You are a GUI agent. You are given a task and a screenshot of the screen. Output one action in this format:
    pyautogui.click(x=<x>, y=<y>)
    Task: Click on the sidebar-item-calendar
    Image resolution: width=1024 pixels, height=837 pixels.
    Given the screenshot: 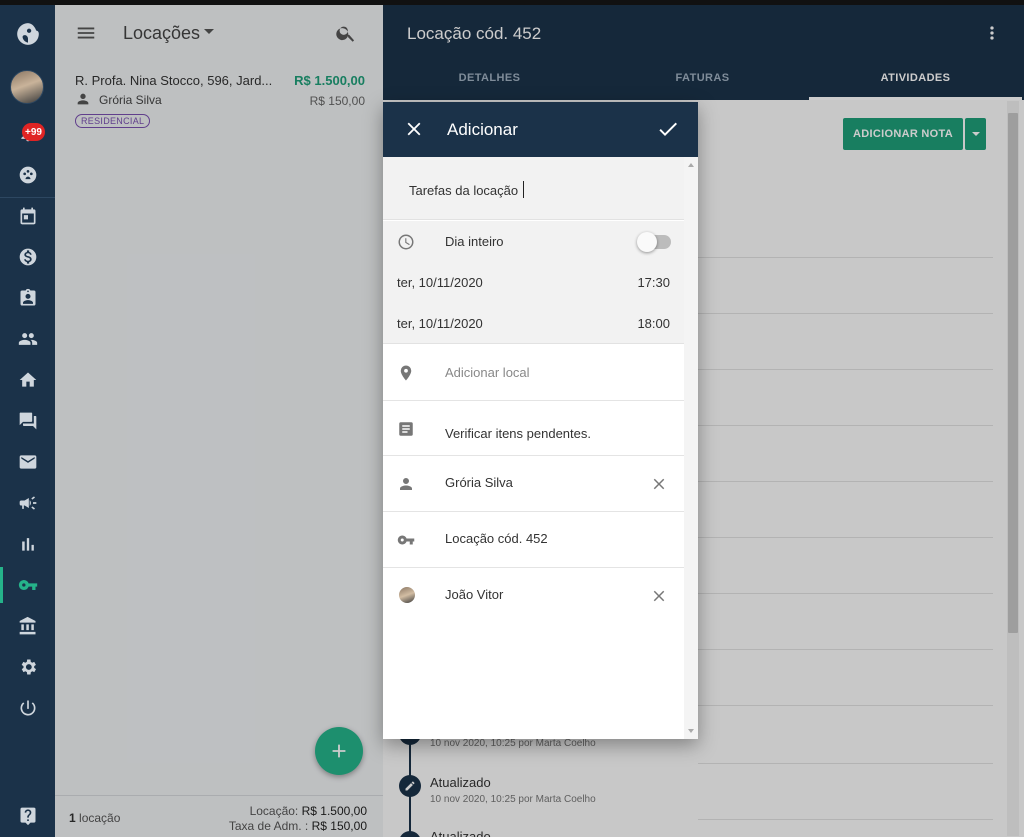 What is the action you would take?
    pyautogui.click(x=27, y=216)
    